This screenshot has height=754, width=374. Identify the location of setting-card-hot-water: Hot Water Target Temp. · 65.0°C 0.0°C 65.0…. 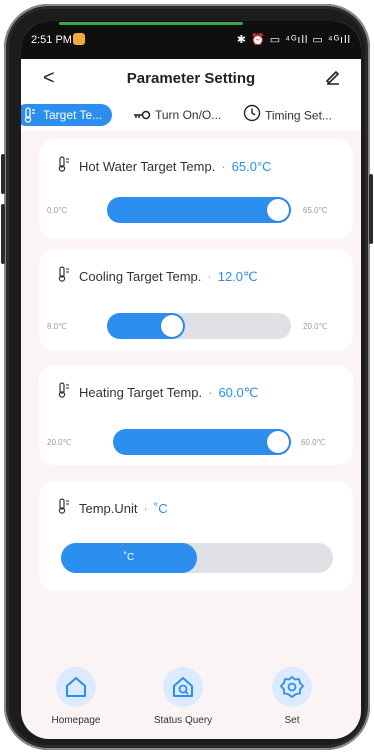
(196, 189).